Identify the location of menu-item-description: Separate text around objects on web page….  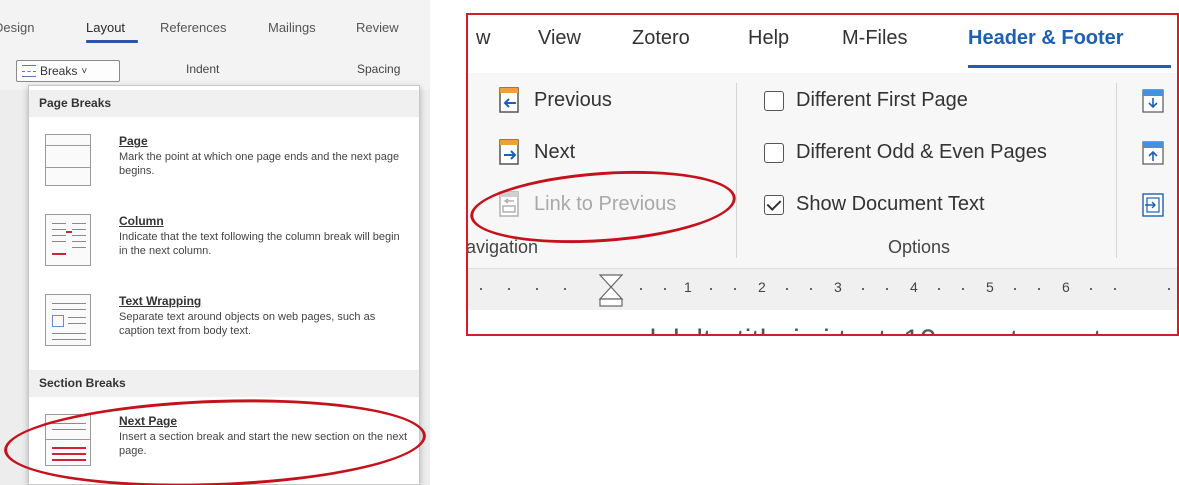
(247, 324).